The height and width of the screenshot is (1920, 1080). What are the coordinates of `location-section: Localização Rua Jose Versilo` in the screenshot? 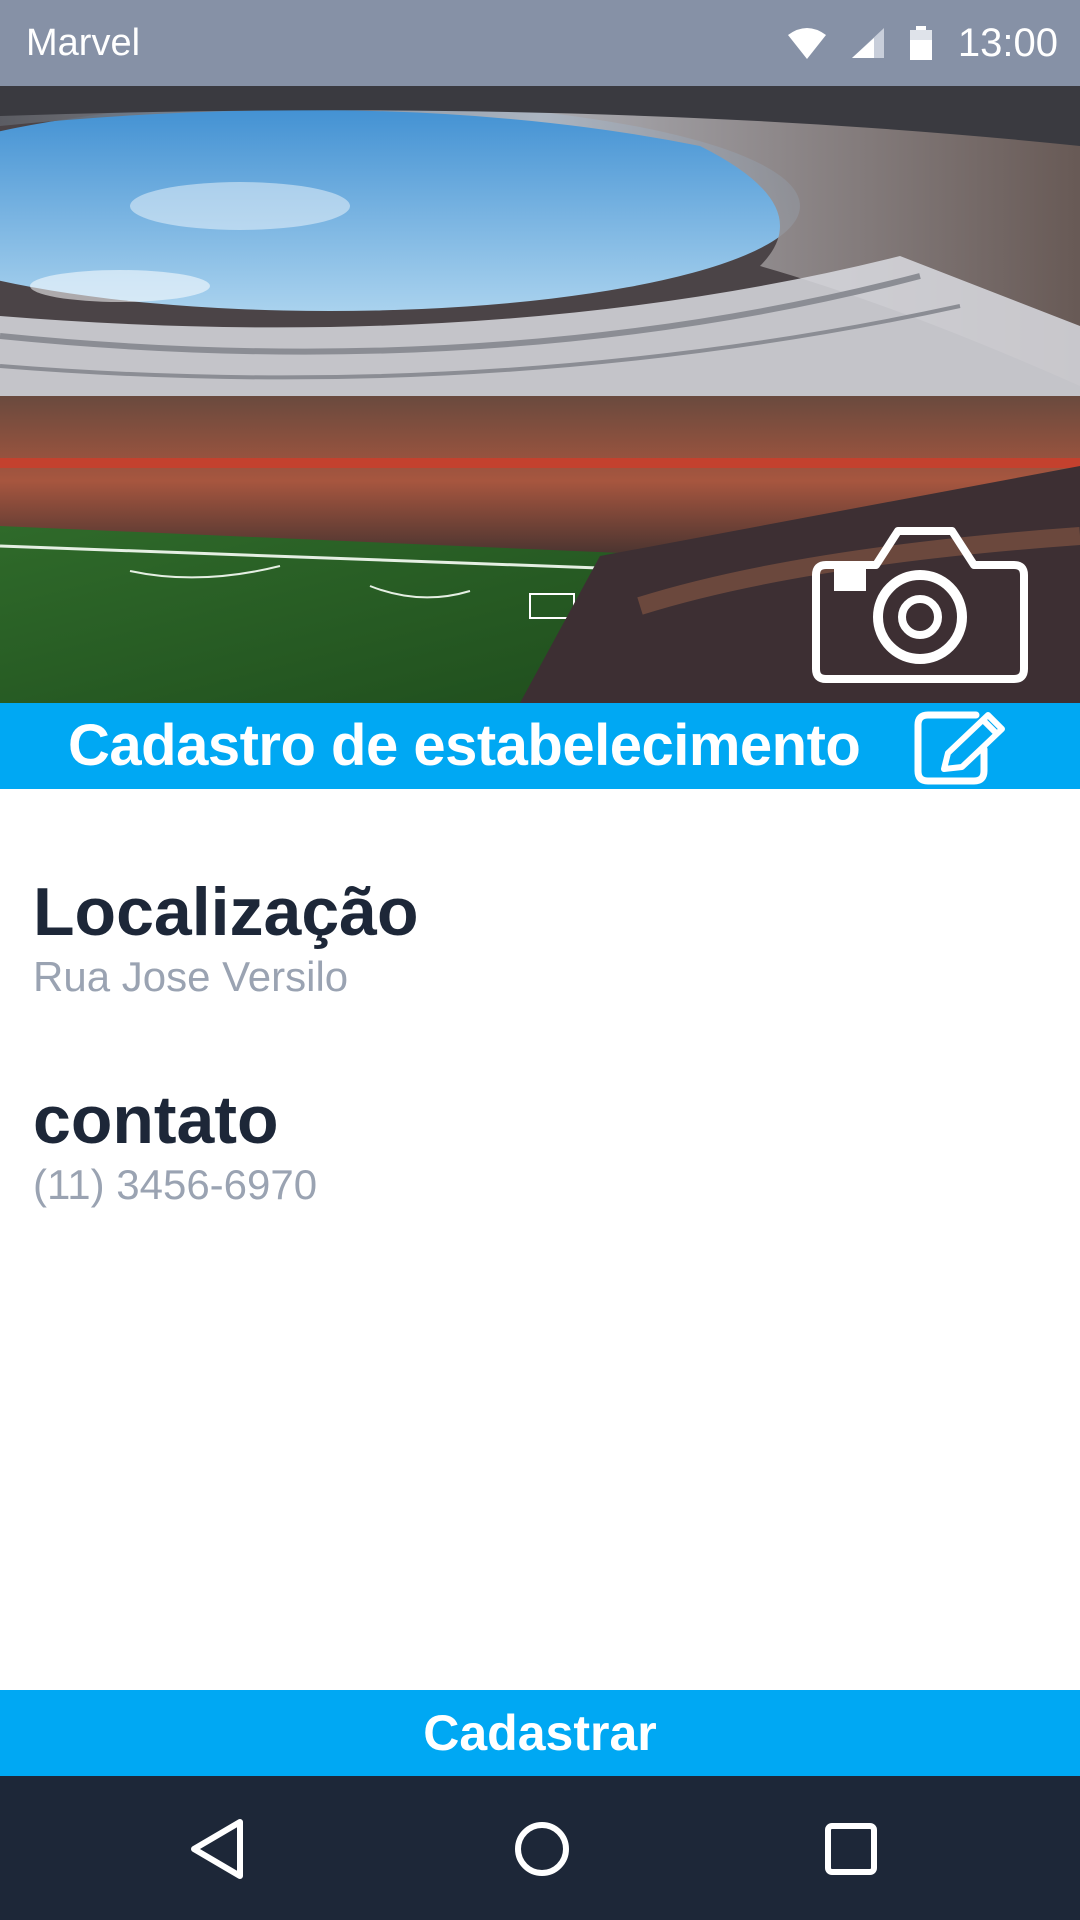 It's located at (226, 937).